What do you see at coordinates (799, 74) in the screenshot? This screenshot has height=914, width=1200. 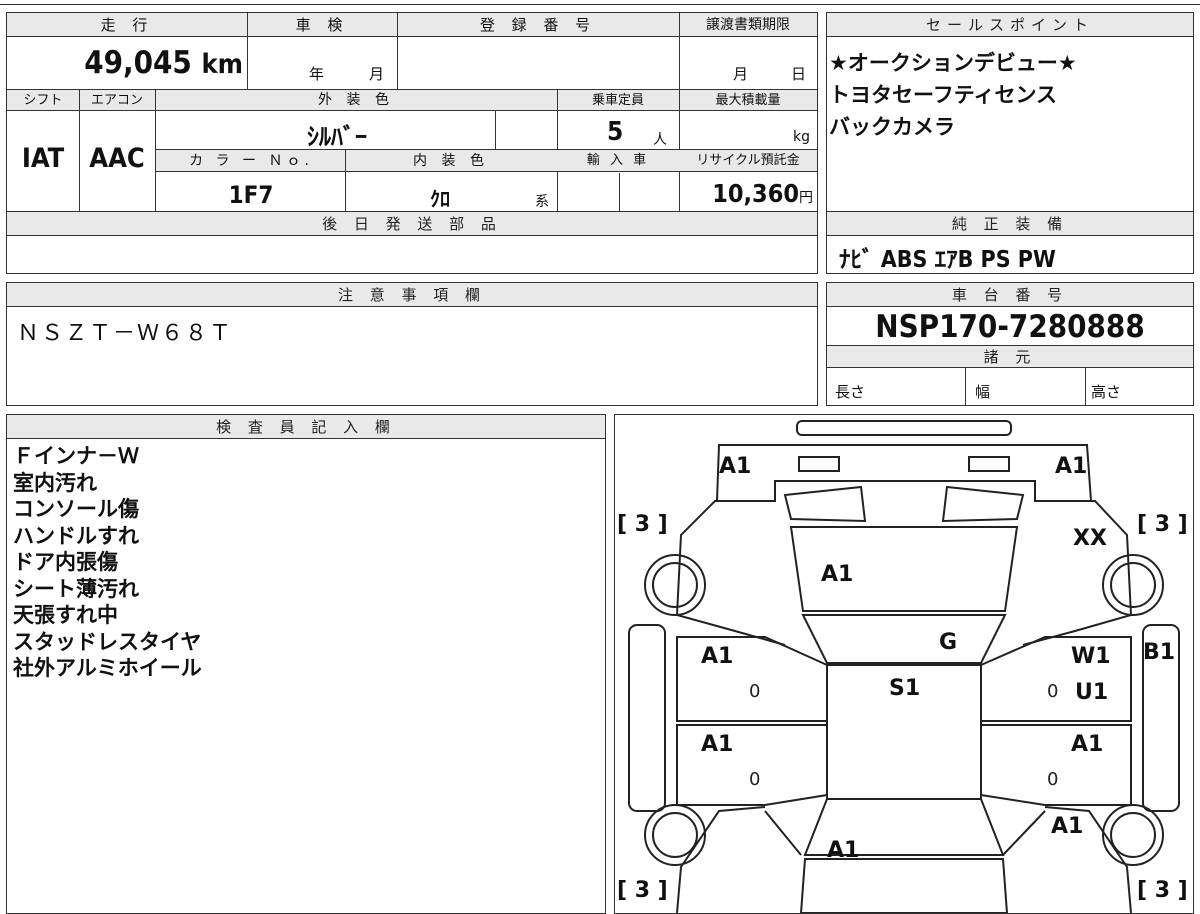 I see `deadline-day: 日` at bounding box center [799, 74].